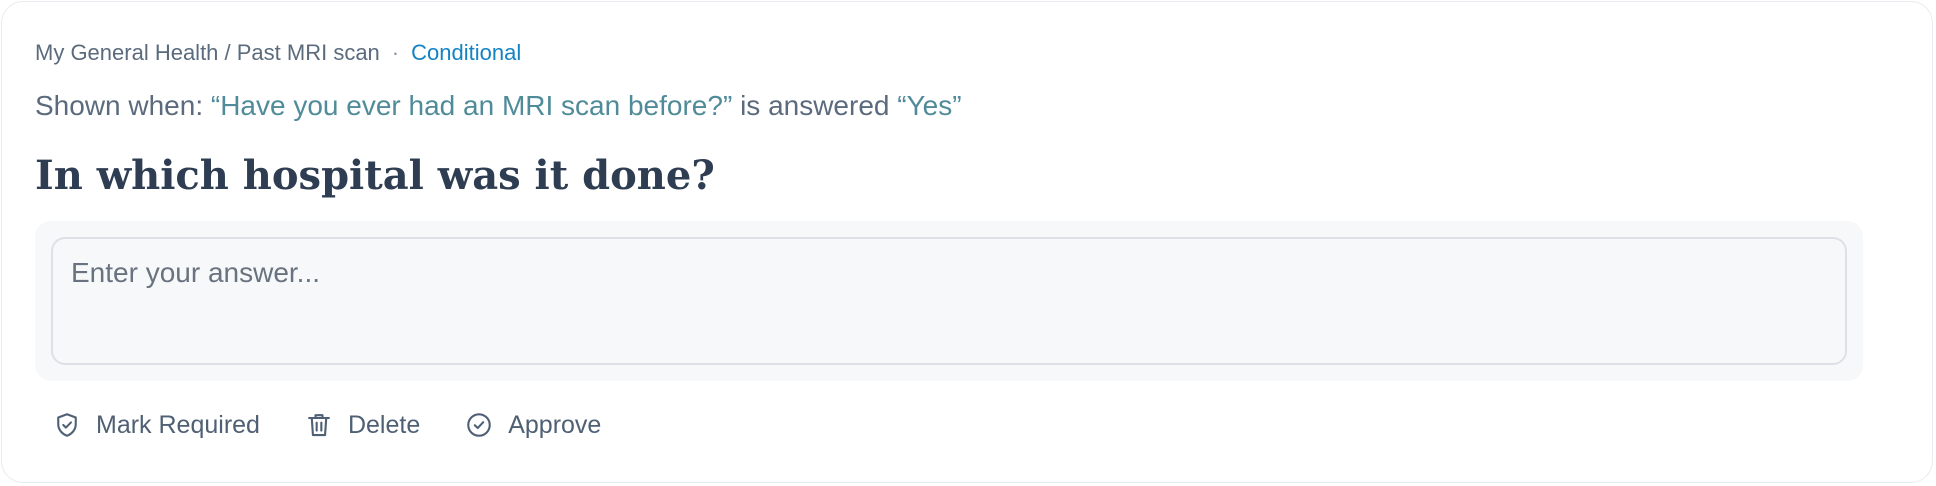 Image resolution: width=1936 pixels, height=486 pixels. I want to click on shield-check-icon, so click(67, 425).